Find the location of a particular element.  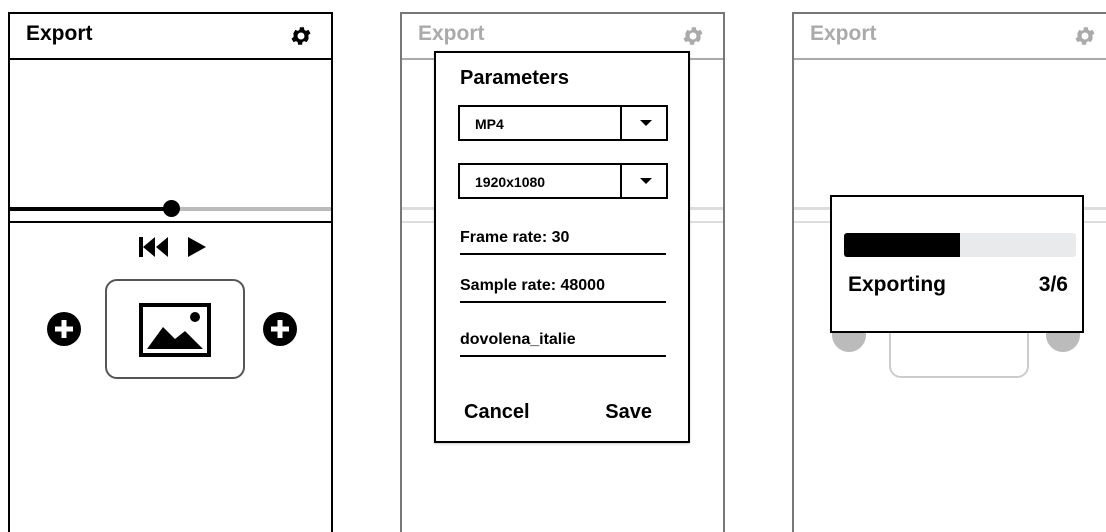

frame-rate-field: Frame rate: 30 is located at coordinates (563, 241).